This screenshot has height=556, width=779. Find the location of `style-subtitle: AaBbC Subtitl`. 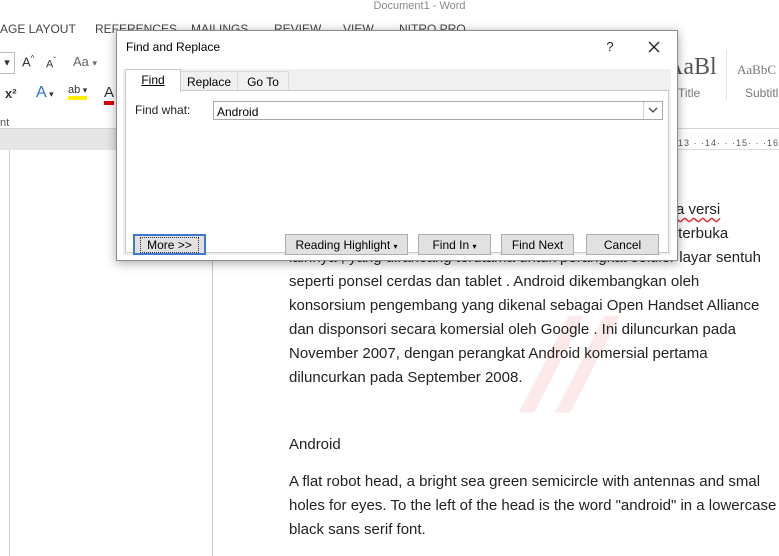

style-subtitle: AaBbC Subtitl is located at coordinates (752, 75).